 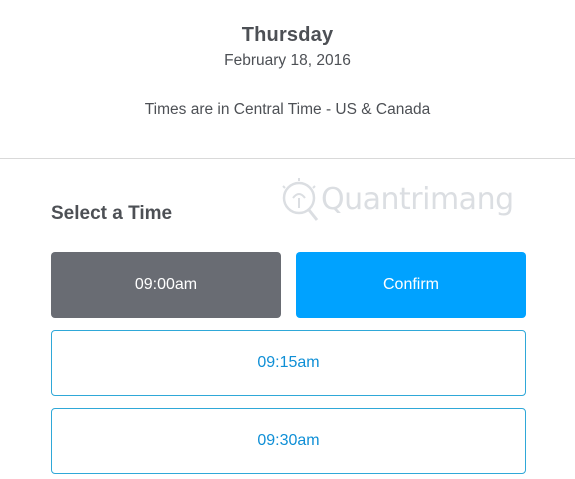 What do you see at coordinates (287, 158) in the screenshot?
I see `header-divider` at bounding box center [287, 158].